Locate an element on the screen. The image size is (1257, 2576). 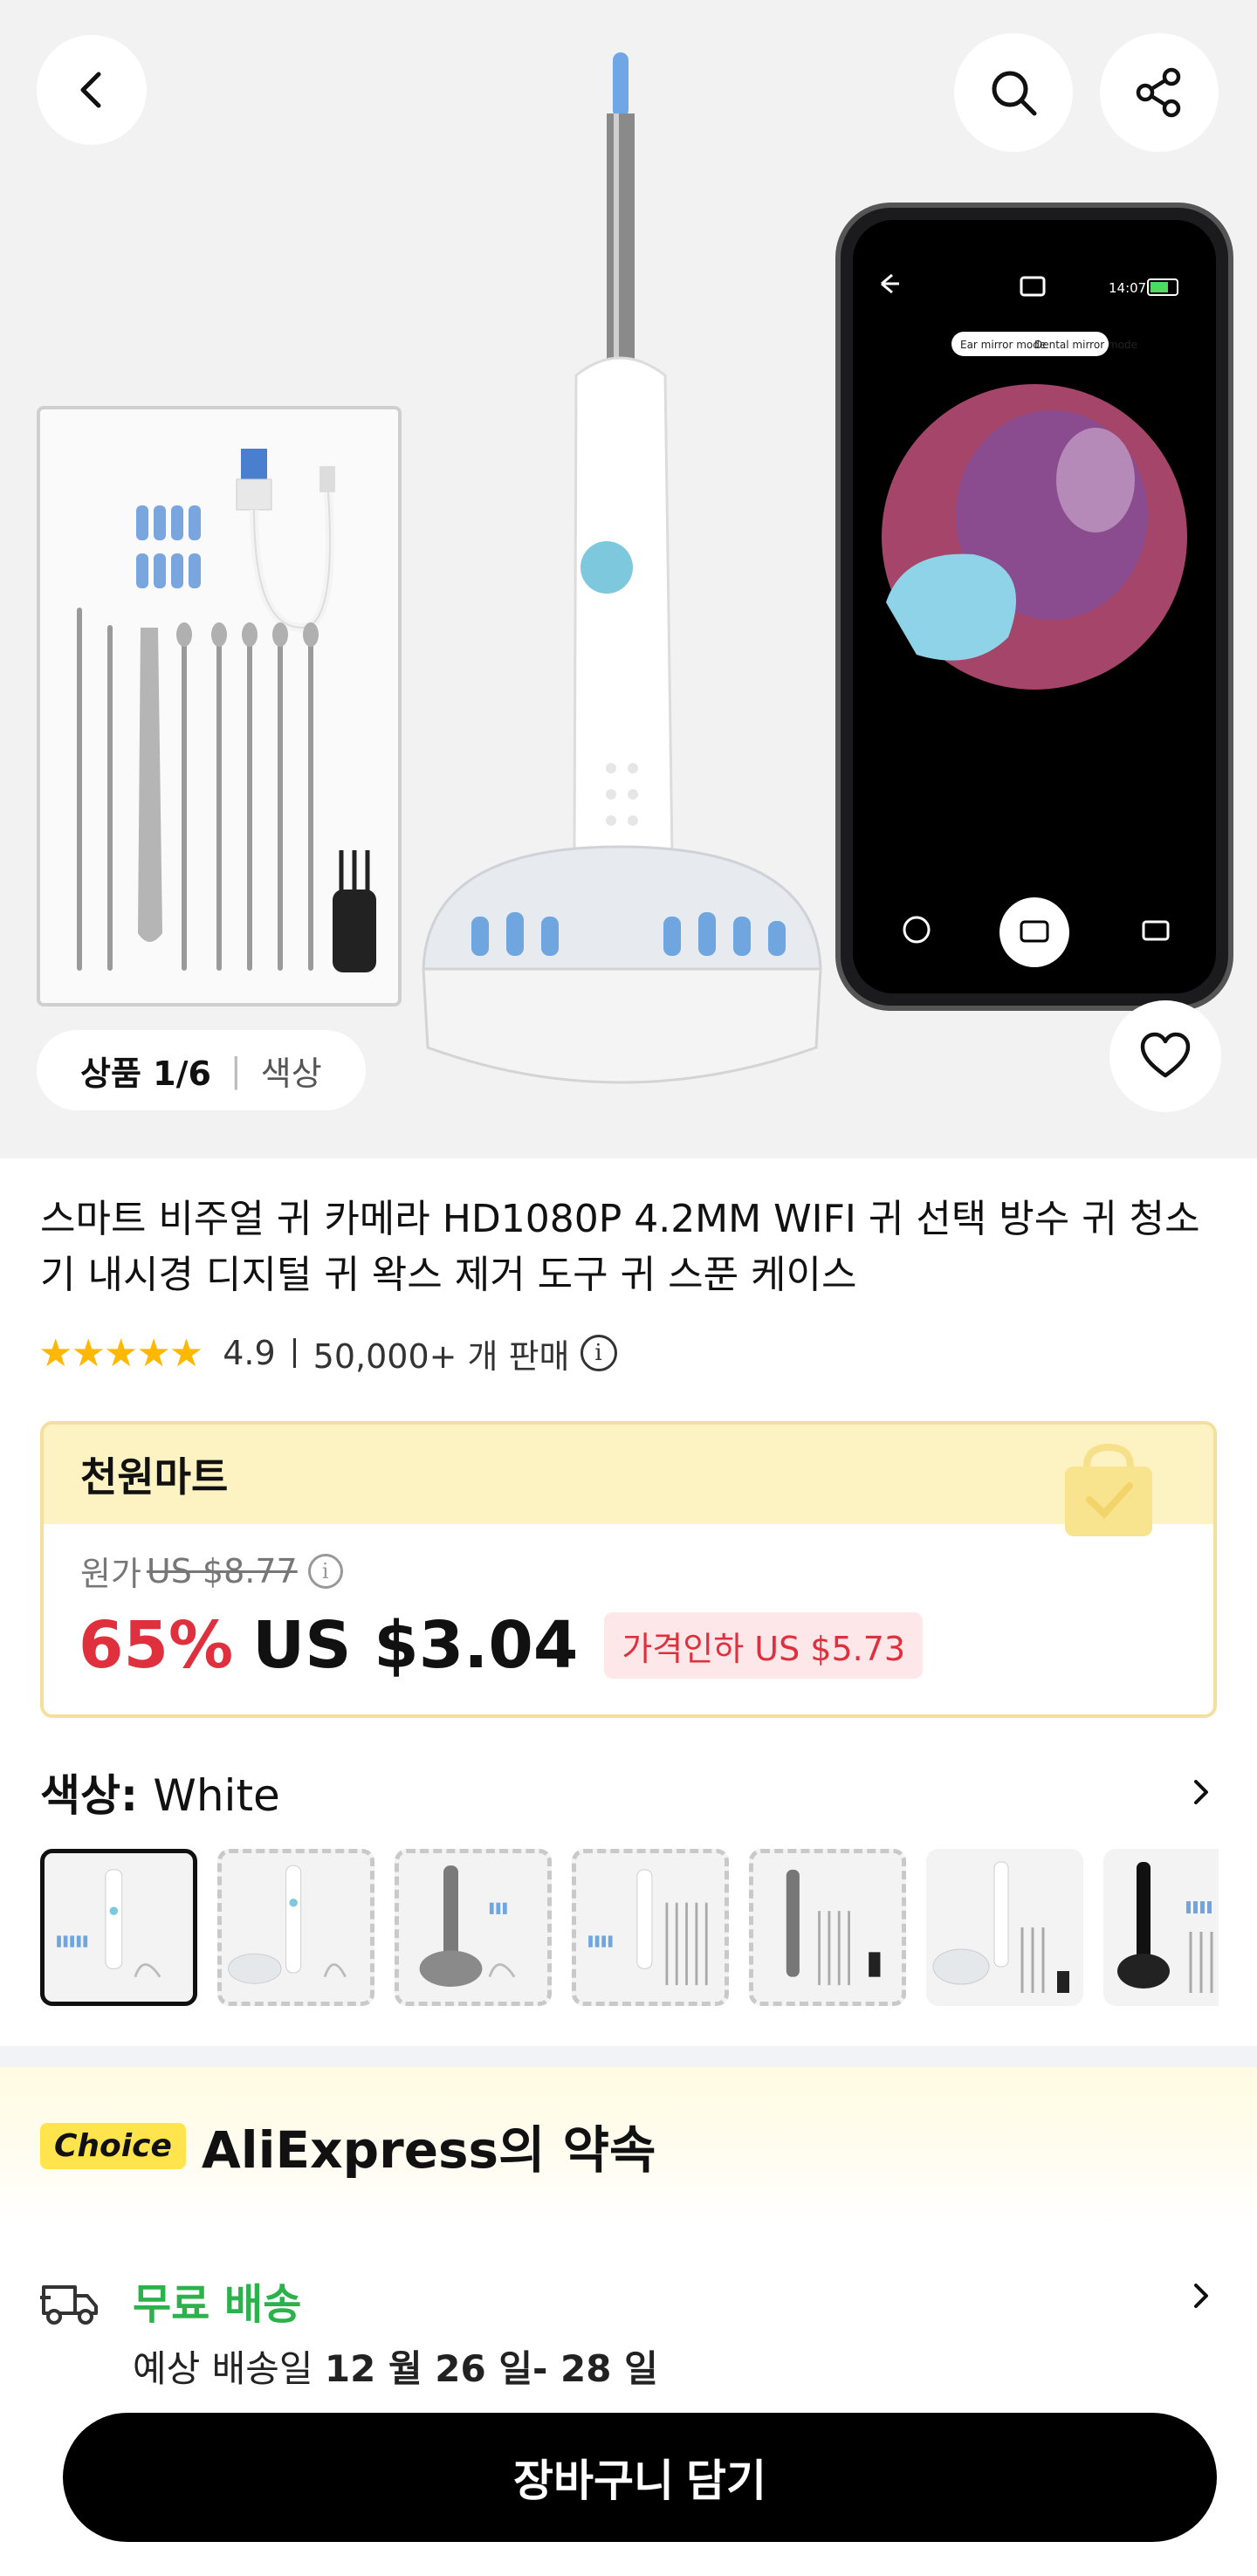
color-label-prefix: 색상: is located at coordinates (89, 1795).